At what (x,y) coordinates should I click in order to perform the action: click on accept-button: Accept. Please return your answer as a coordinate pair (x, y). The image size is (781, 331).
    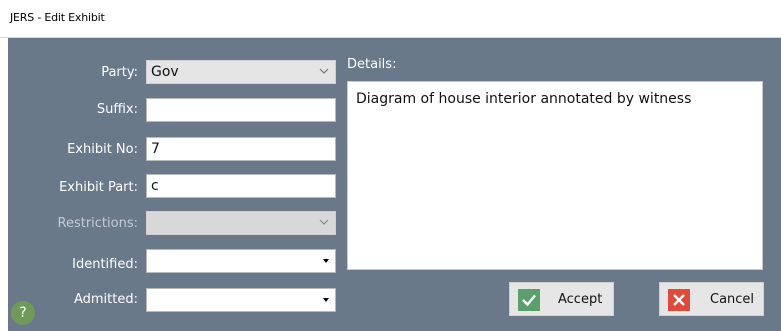
    Looking at the image, I should click on (561, 299).